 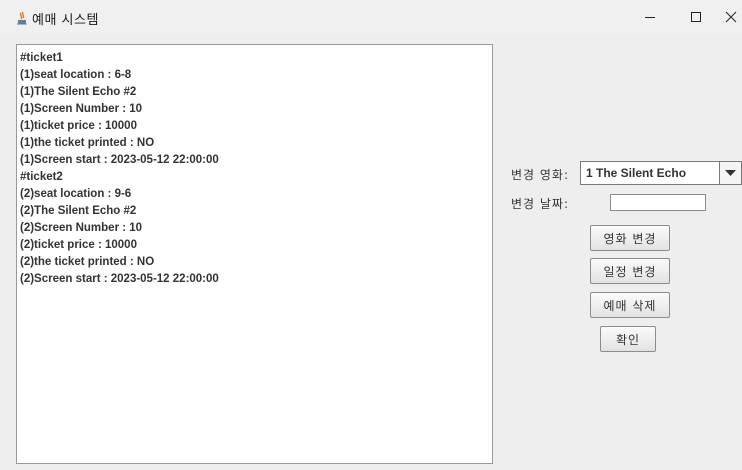 What do you see at coordinates (628, 339) in the screenshot?
I see `confirm-button: 확인` at bounding box center [628, 339].